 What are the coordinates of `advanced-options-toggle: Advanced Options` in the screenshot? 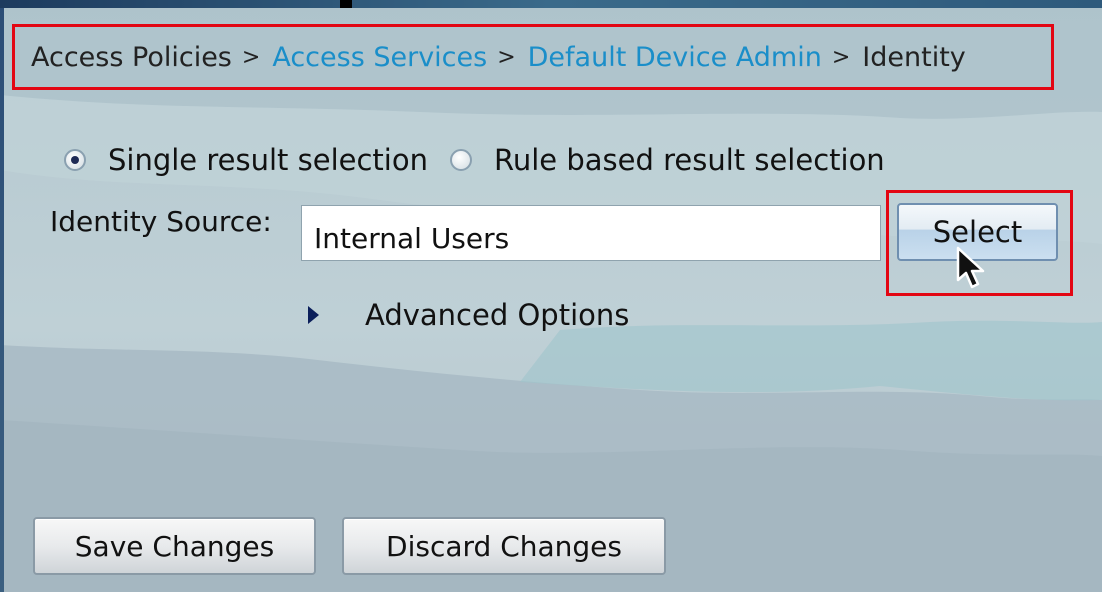 It's located at (468, 315).